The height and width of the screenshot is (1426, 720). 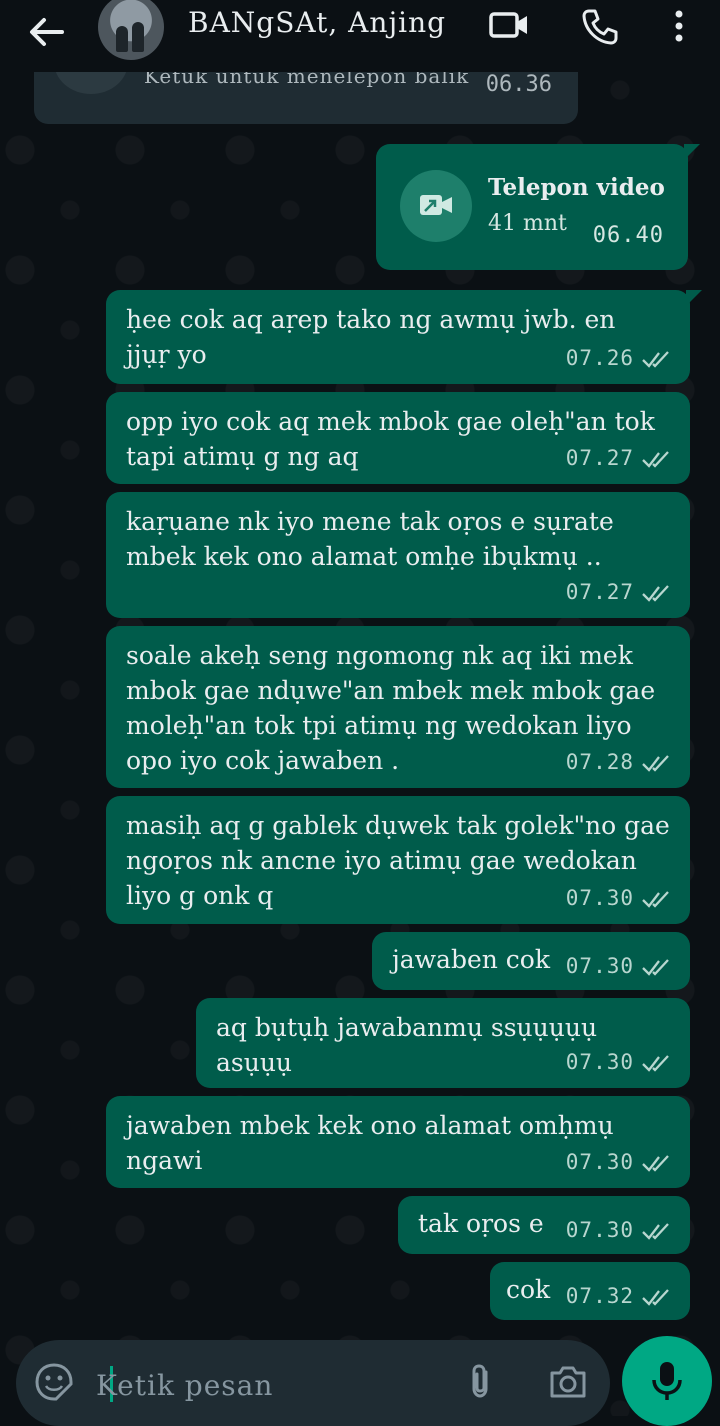 I want to click on message-bubble: aq bụtụḥ jawabanmụ ssụụụụụ asụụụ 07.30, so click(x=443, y=1043).